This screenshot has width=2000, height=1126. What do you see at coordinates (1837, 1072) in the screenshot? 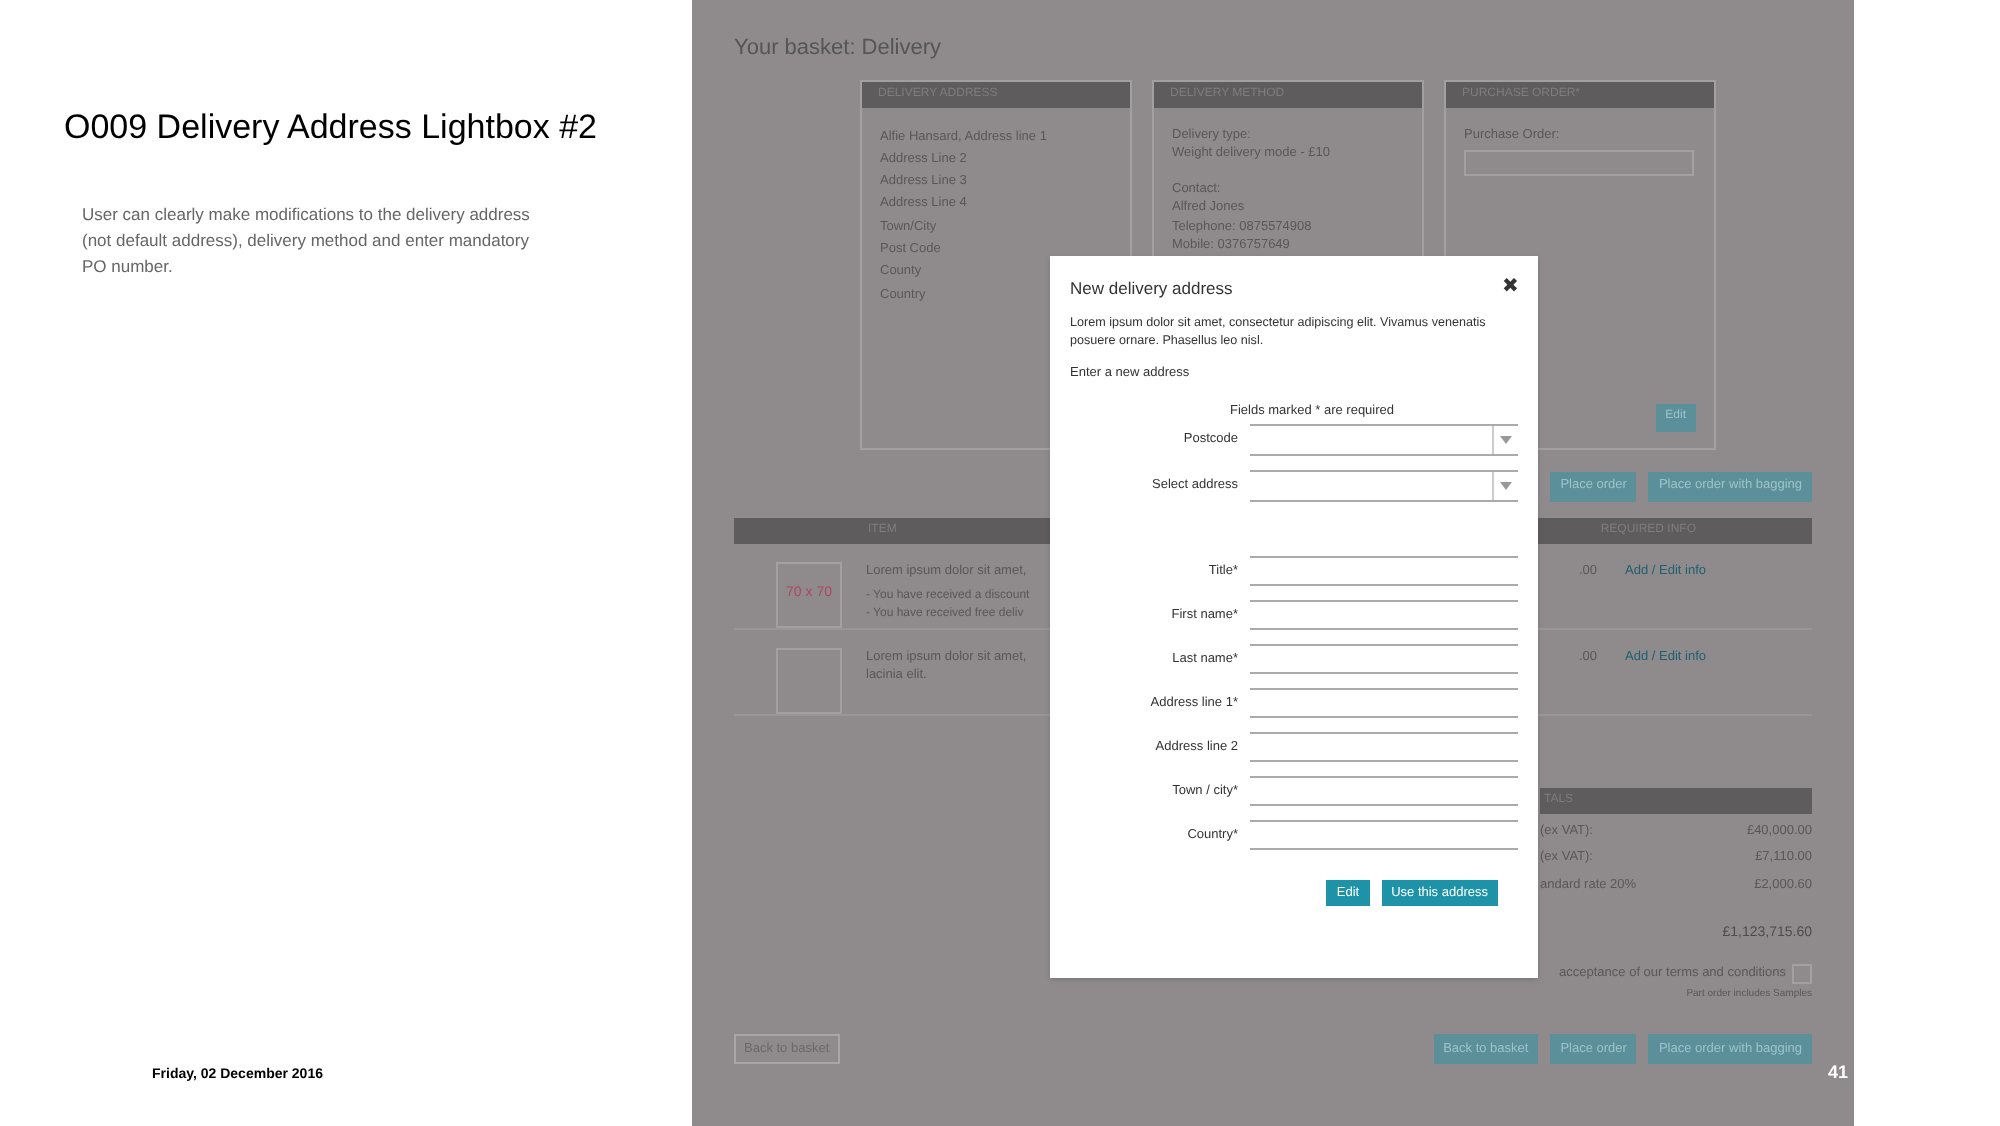
I see `page-number: 41` at bounding box center [1837, 1072].